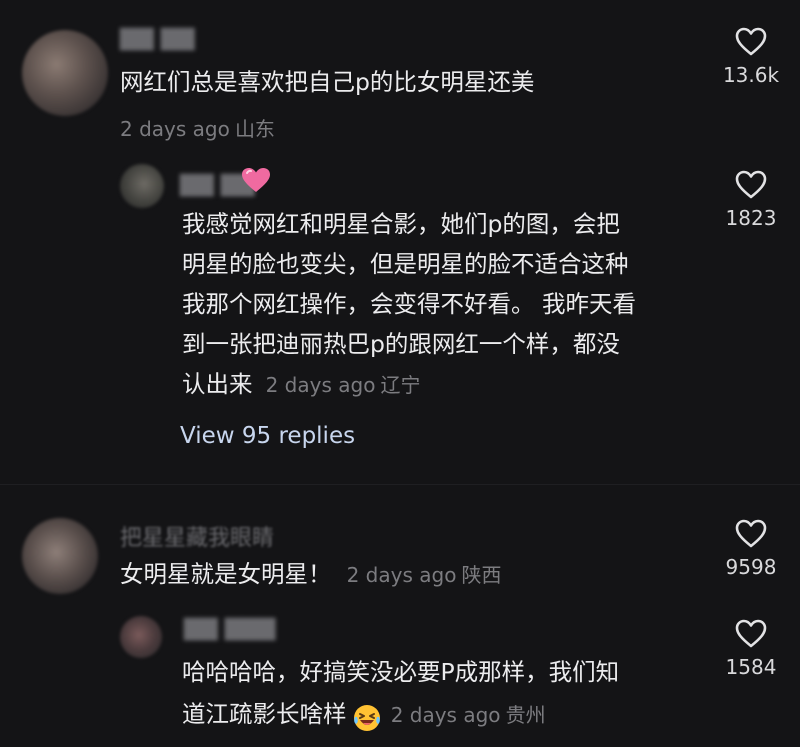 The image size is (800, 747). Describe the element at coordinates (226, 574) in the screenshot. I see `comment-text: 女明星就是女明星！` at that location.